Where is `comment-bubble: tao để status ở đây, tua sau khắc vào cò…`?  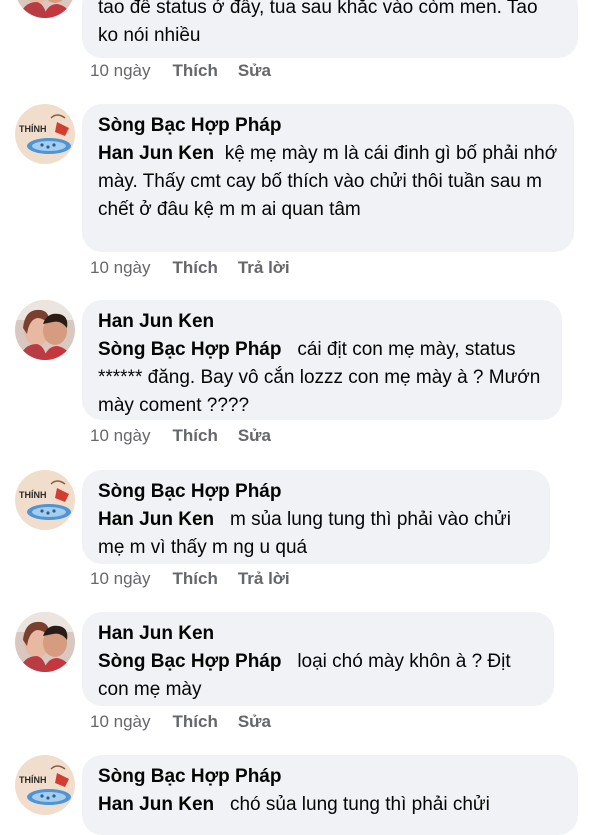
comment-bubble: tao để status ở đây, tua sau khắc vào cò… is located at coordinates (330, 29).